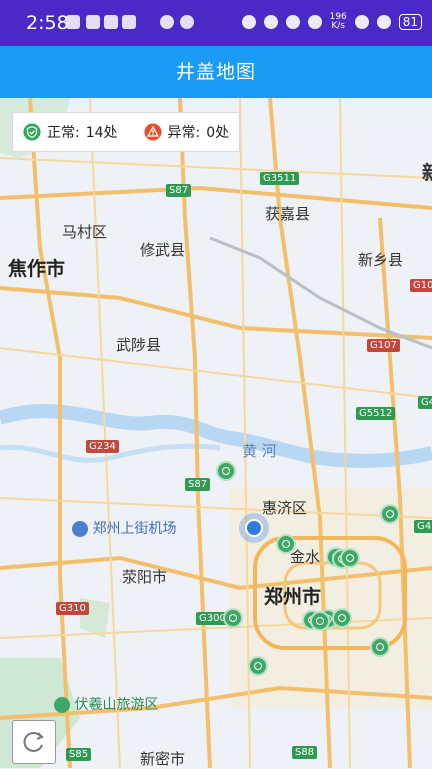 The width and height of the screenshot is (432, 769). Describe the element at coordinates (32, 132) in the screenshot. I see `shield-check-icon` at that location.